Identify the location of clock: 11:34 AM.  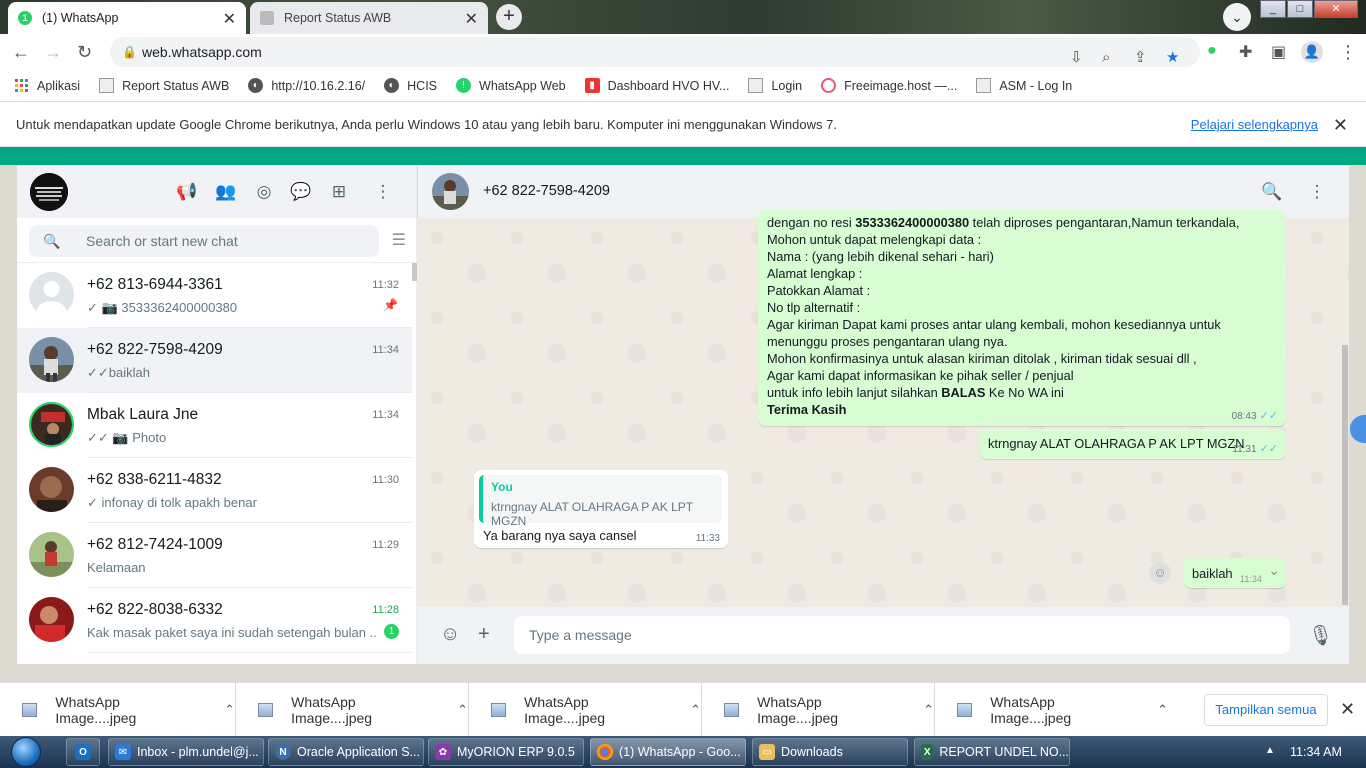
(1316, 752).